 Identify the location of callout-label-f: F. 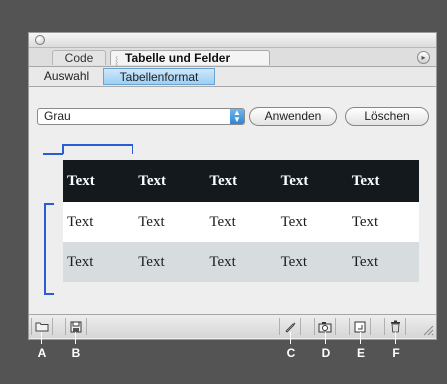
(396, 353).